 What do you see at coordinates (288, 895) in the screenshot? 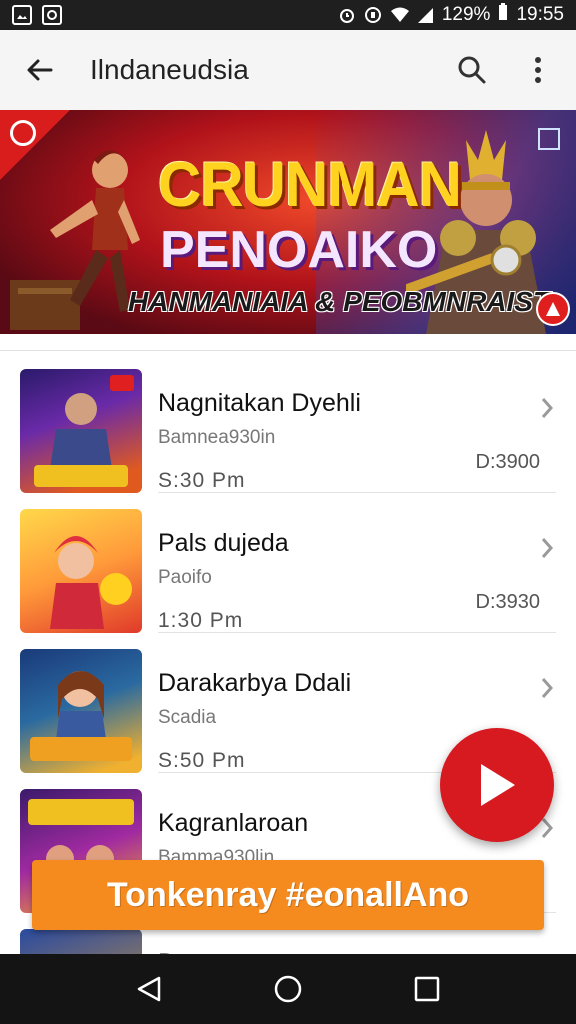
I see `cta-button: Tonkenray #eonallAno` at bounding box center [288, 895].